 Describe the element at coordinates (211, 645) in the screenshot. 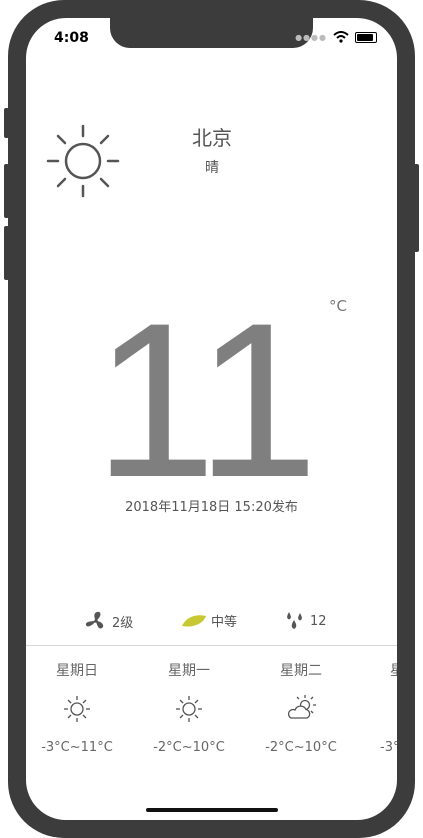

I see `divider` at that location.